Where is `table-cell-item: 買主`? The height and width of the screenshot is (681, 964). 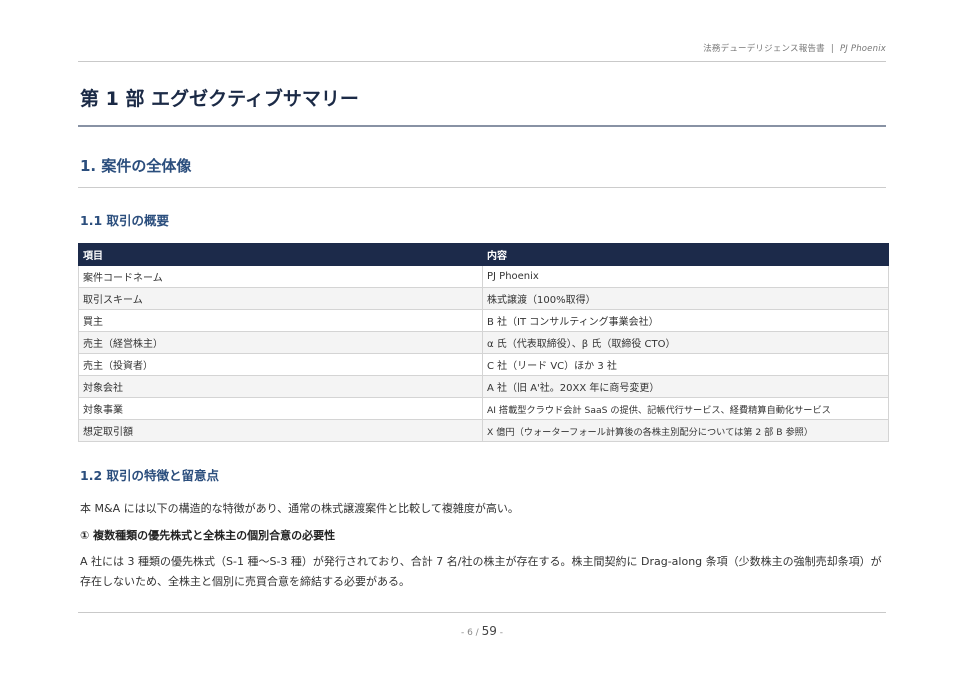 table-cell-item: 買主 is located at coordinates (280, 320).